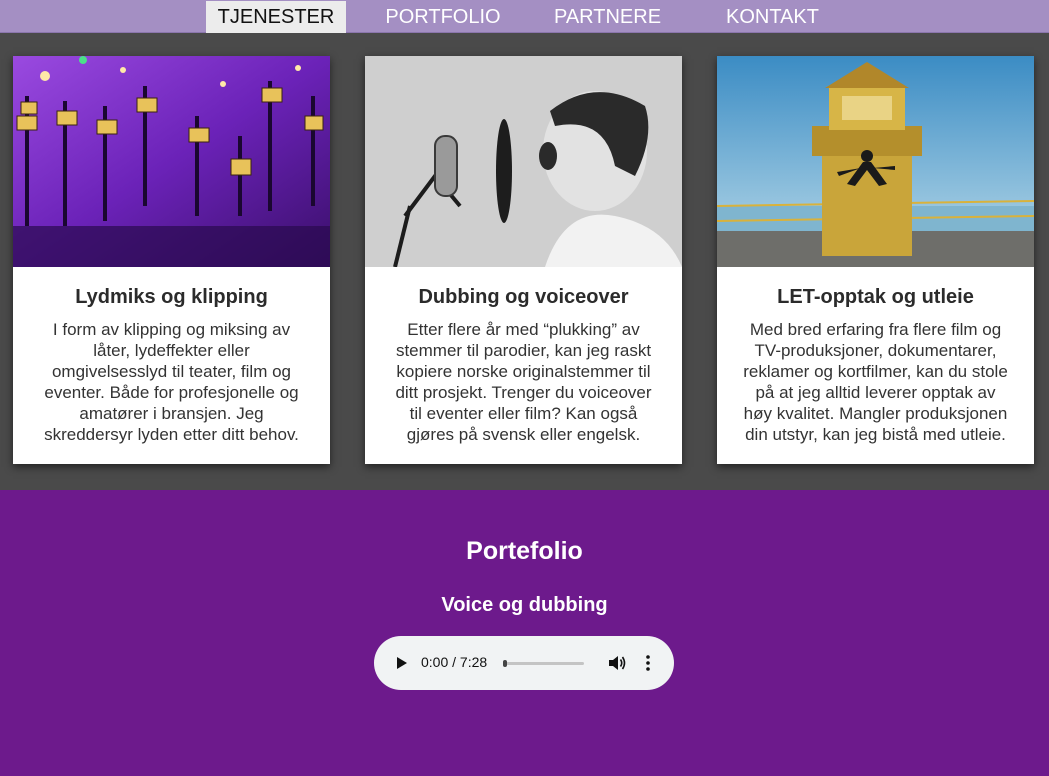 The height and width of the screenshot is (776, 1049). What do you see at coordinates (875, 161) in the screenshot?
I see `lighthouse-image` at bounding box center [875, 161].